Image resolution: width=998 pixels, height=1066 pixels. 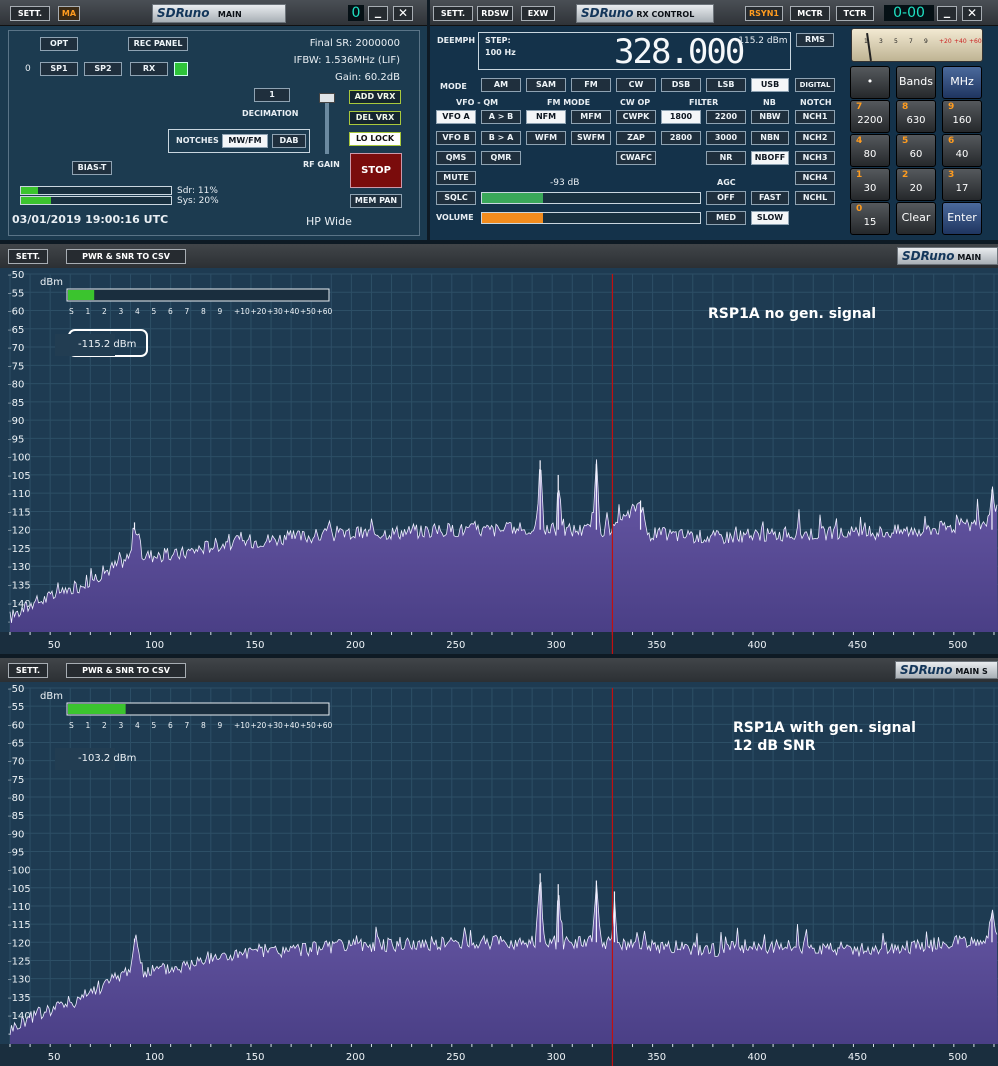 I want to click on keypad-key: •, so click(x=870, y=82).